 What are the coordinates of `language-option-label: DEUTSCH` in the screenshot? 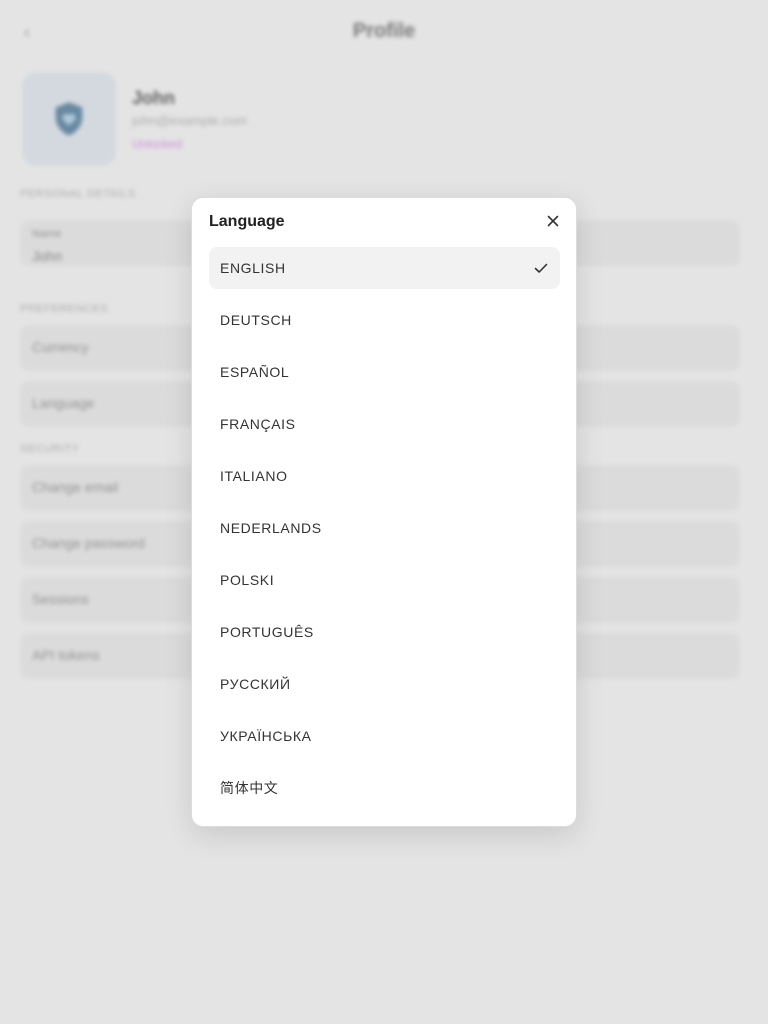 It's located at (256, 320).